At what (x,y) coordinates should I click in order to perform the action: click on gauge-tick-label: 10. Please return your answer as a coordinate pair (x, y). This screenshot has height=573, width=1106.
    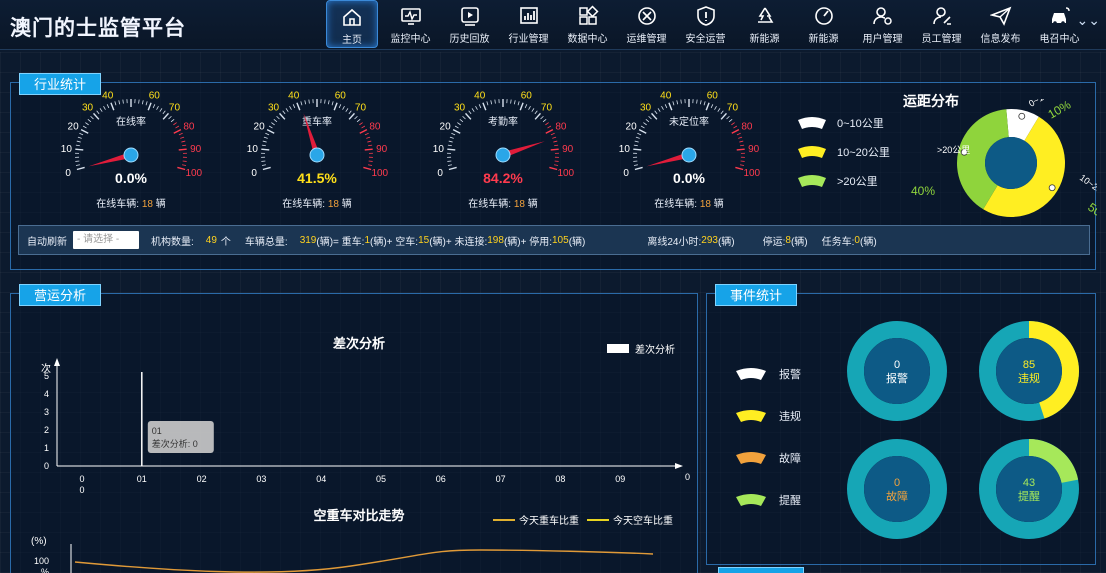
    Looking at the image, I should click on (625, 149).